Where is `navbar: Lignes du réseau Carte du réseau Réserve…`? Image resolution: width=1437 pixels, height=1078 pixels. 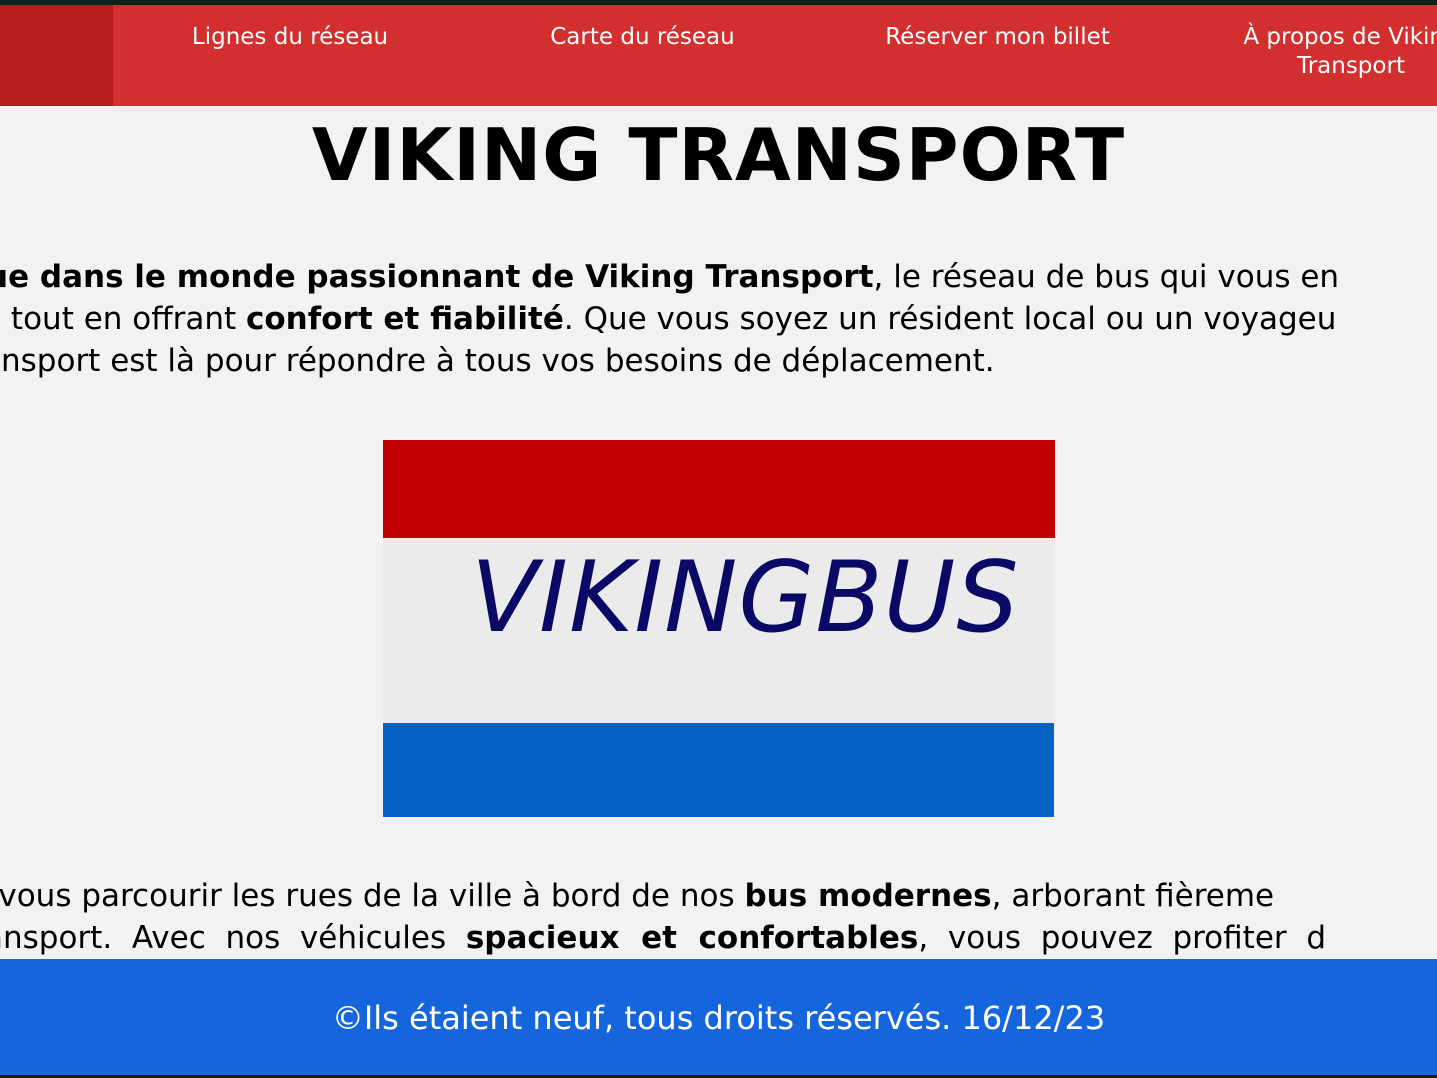 navbar: Lignes du réseau Carte du réseau Réserve… is located at coordinates (718, 55).